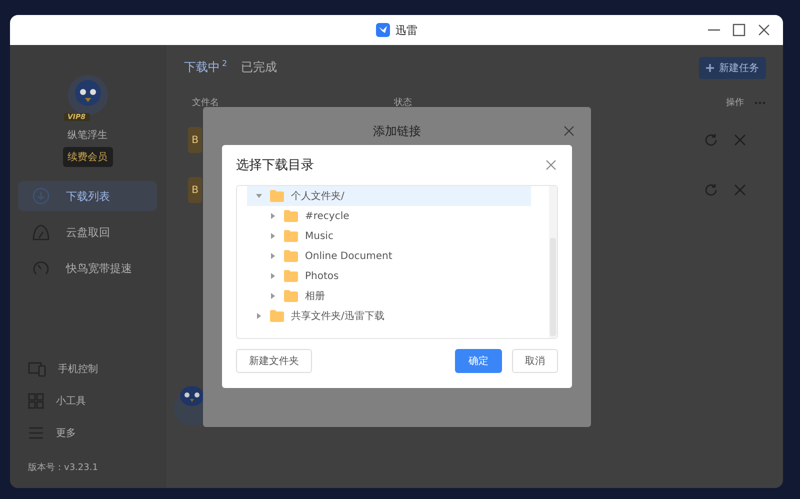 The width and height of the screenshot is (800, 499). I want to click on download-icon, so click(41, 196).